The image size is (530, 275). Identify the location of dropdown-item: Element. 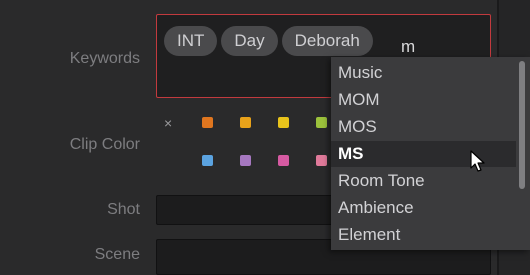
(423, 235).